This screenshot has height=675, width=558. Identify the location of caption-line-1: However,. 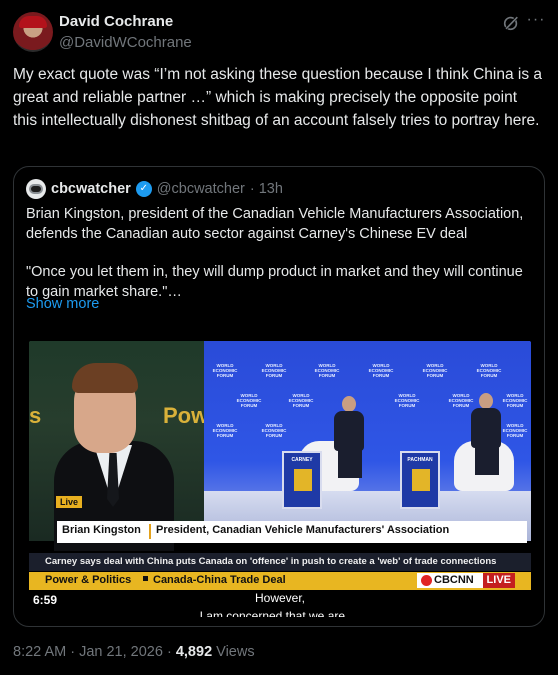
(280, 598).